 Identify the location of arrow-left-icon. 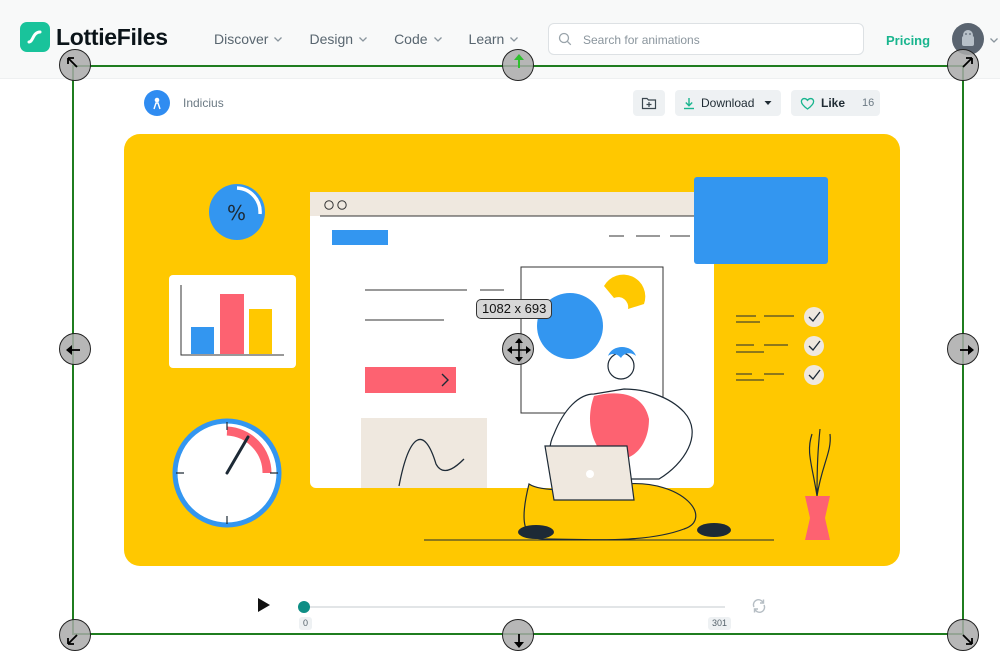
(73, 350).